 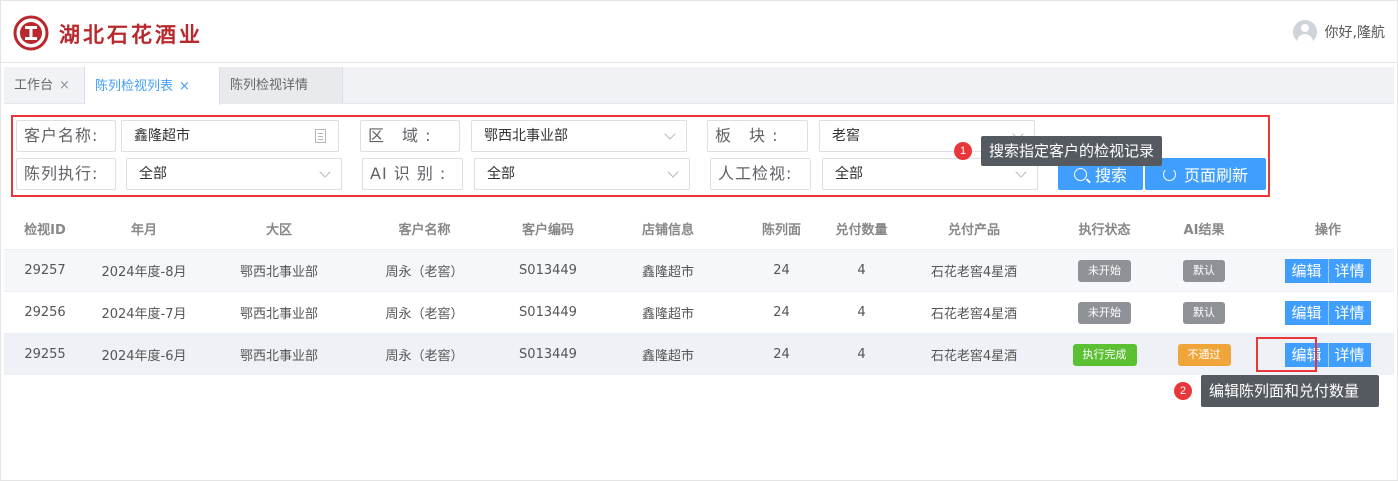 What do you see at coordinates (424, 230) in the screenshot?
I see `column-header: 客户名称` at bounding box center [424, 230].